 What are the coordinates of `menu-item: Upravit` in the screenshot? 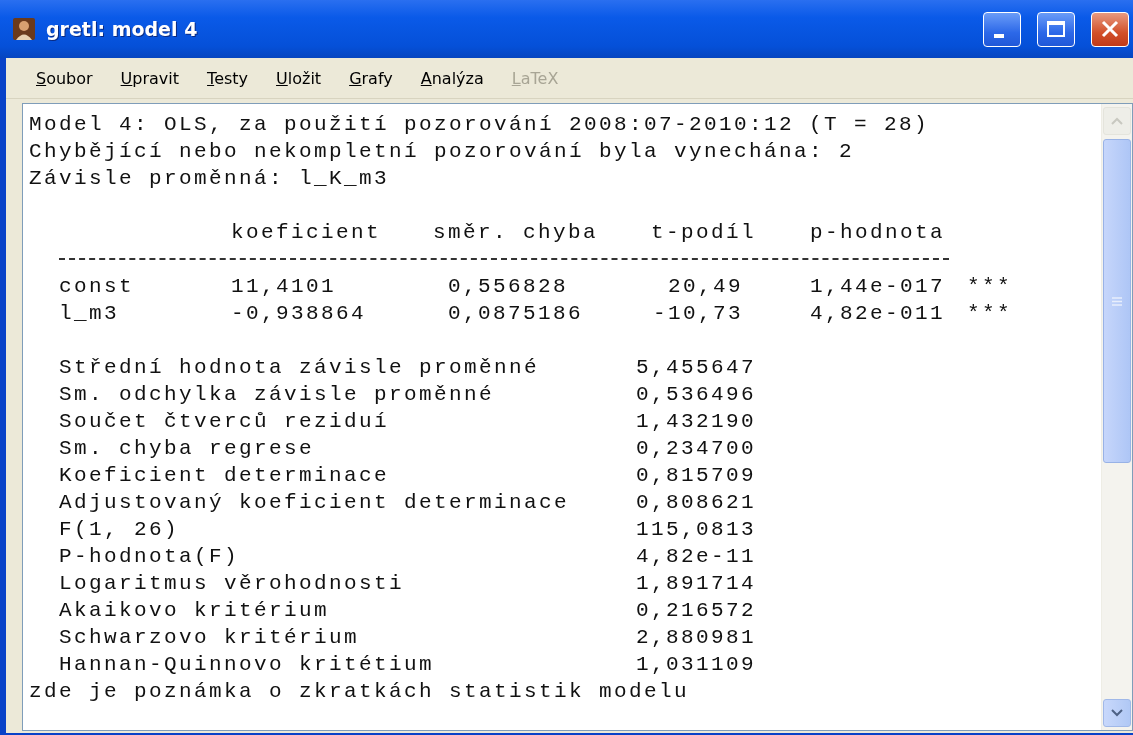 It's located at (150, 78).